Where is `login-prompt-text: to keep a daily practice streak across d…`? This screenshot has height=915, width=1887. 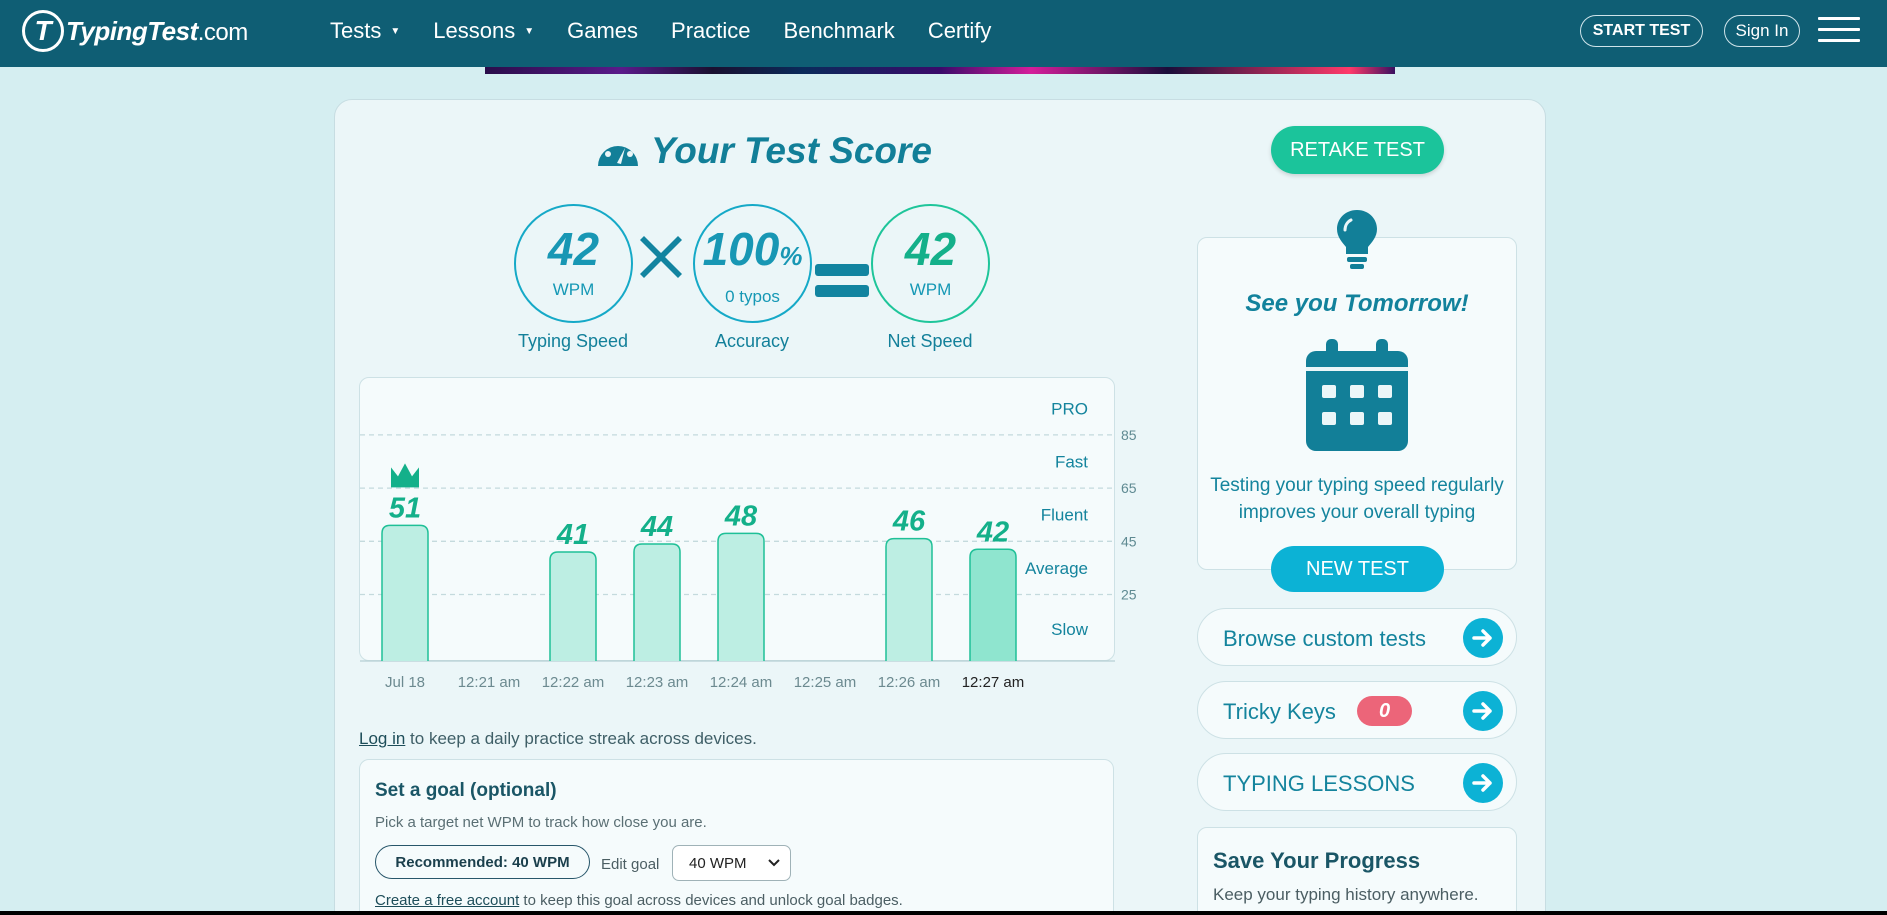 login-prompt-text: to keep a daily practice streak across d… is located at coordinates (581, 738).